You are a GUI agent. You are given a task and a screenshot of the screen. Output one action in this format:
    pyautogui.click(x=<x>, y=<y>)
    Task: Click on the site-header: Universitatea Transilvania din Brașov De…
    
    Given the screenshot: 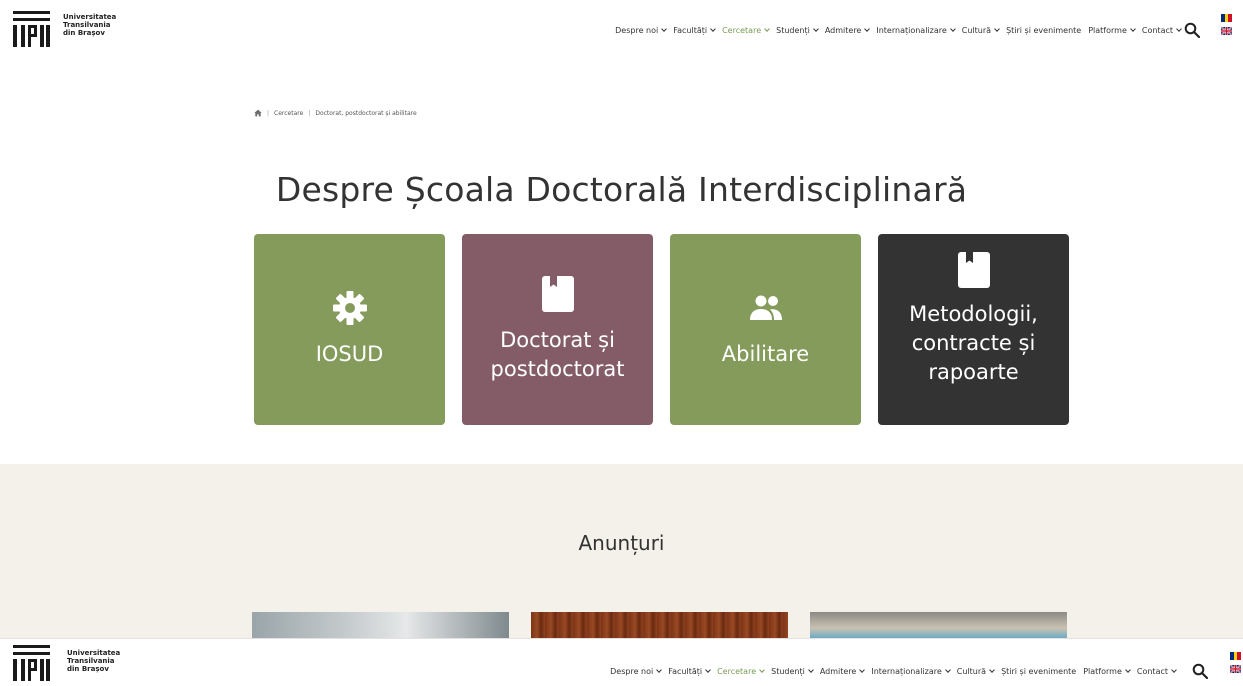 What is the action you would take?
    pyautogui.click(x=621, y=32)
    